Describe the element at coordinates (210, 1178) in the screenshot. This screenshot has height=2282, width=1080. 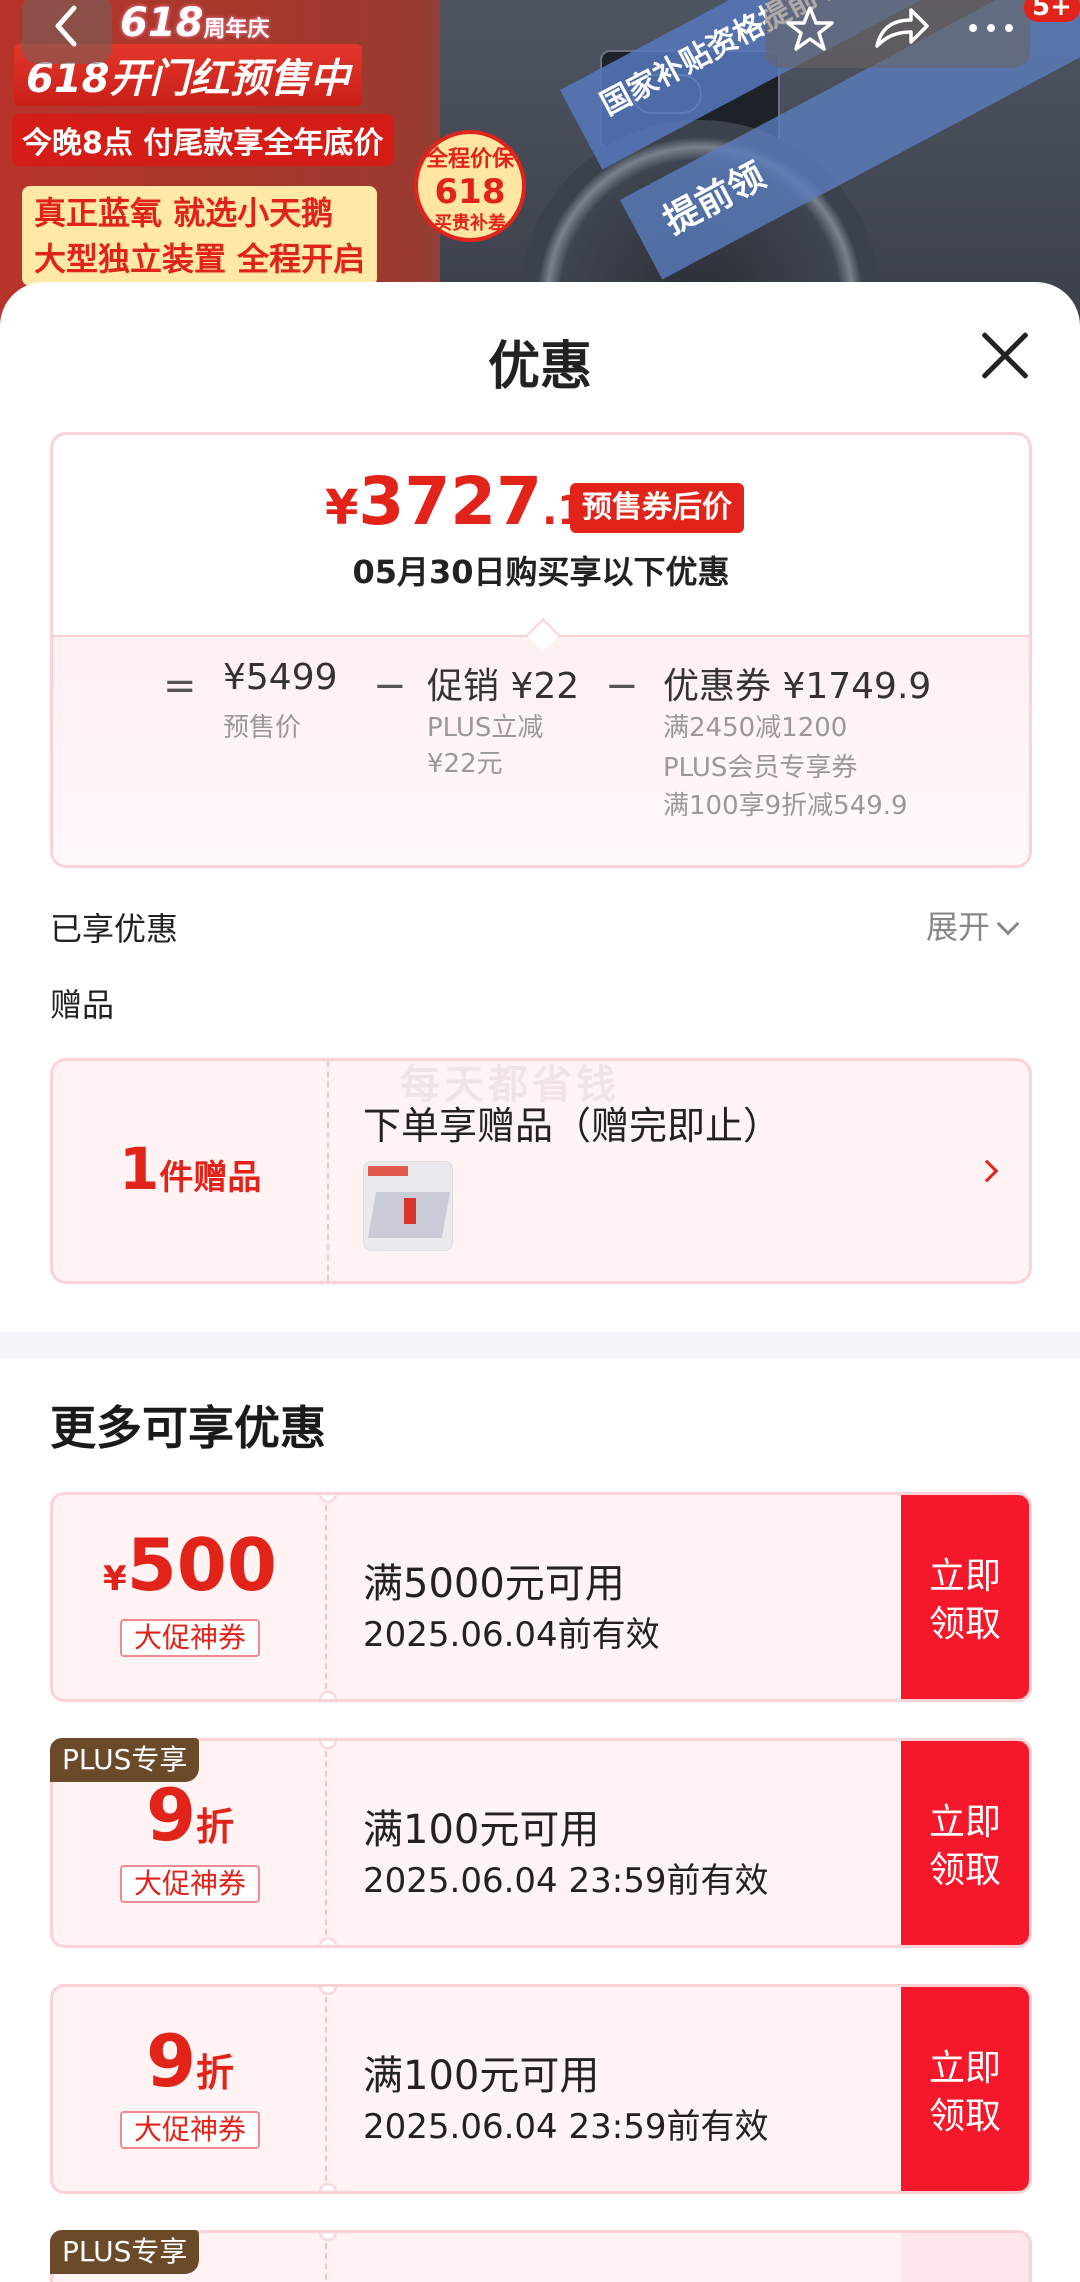
I see `gift-count-unit: 件赠品` at that location.